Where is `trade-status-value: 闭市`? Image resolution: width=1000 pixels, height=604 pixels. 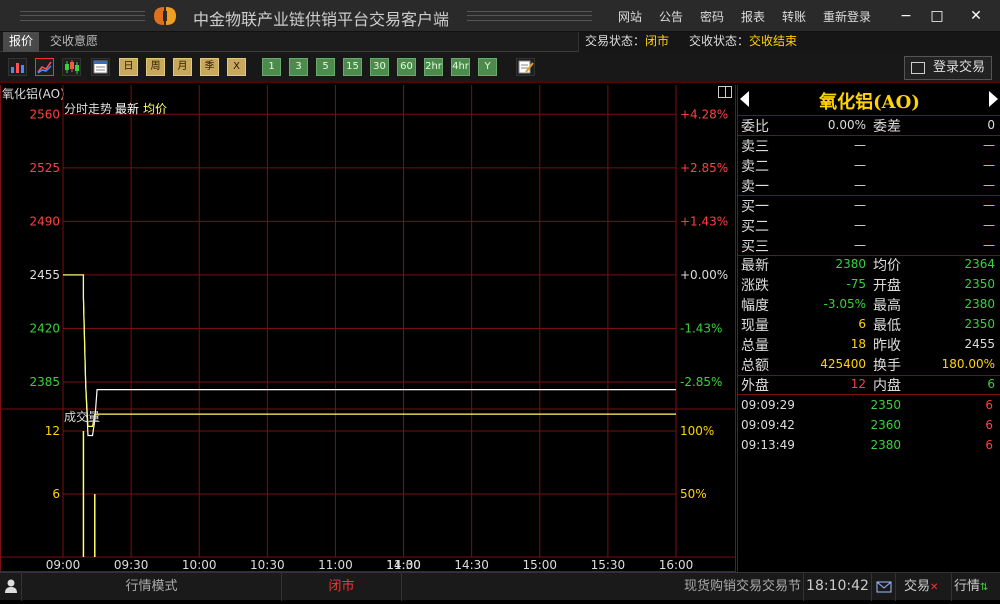 trade-status-value: 闭市 is located at coordinates (657, 41).